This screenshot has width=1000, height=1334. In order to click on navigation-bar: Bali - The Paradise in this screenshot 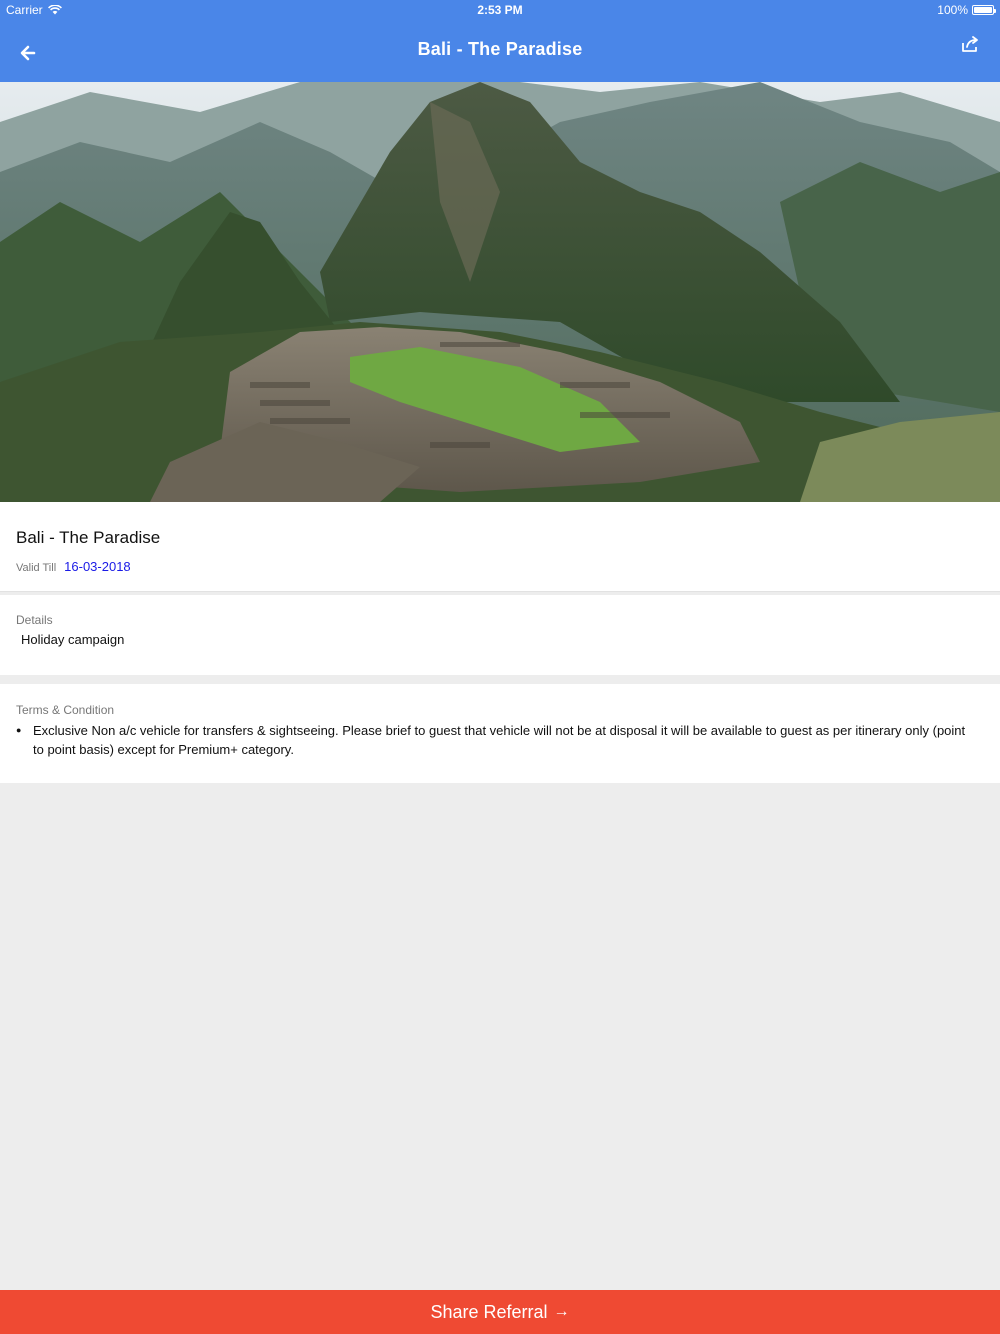, I will do `click(500, 51)`.